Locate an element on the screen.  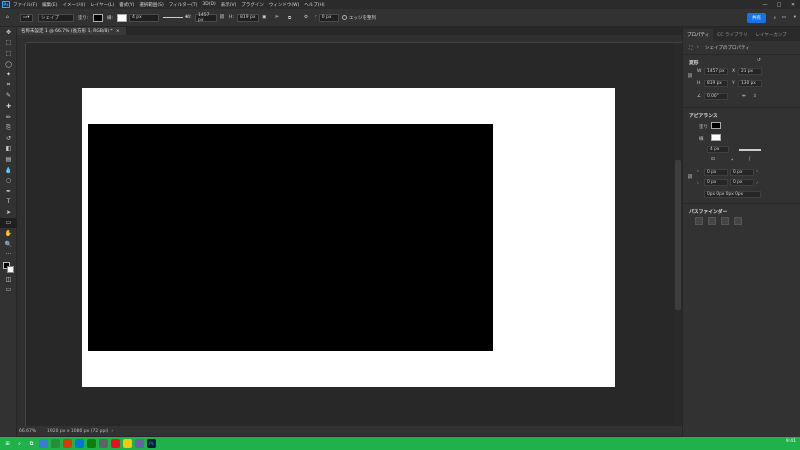
stroke-type-select: ▾ is located at coordinates (175, 17).